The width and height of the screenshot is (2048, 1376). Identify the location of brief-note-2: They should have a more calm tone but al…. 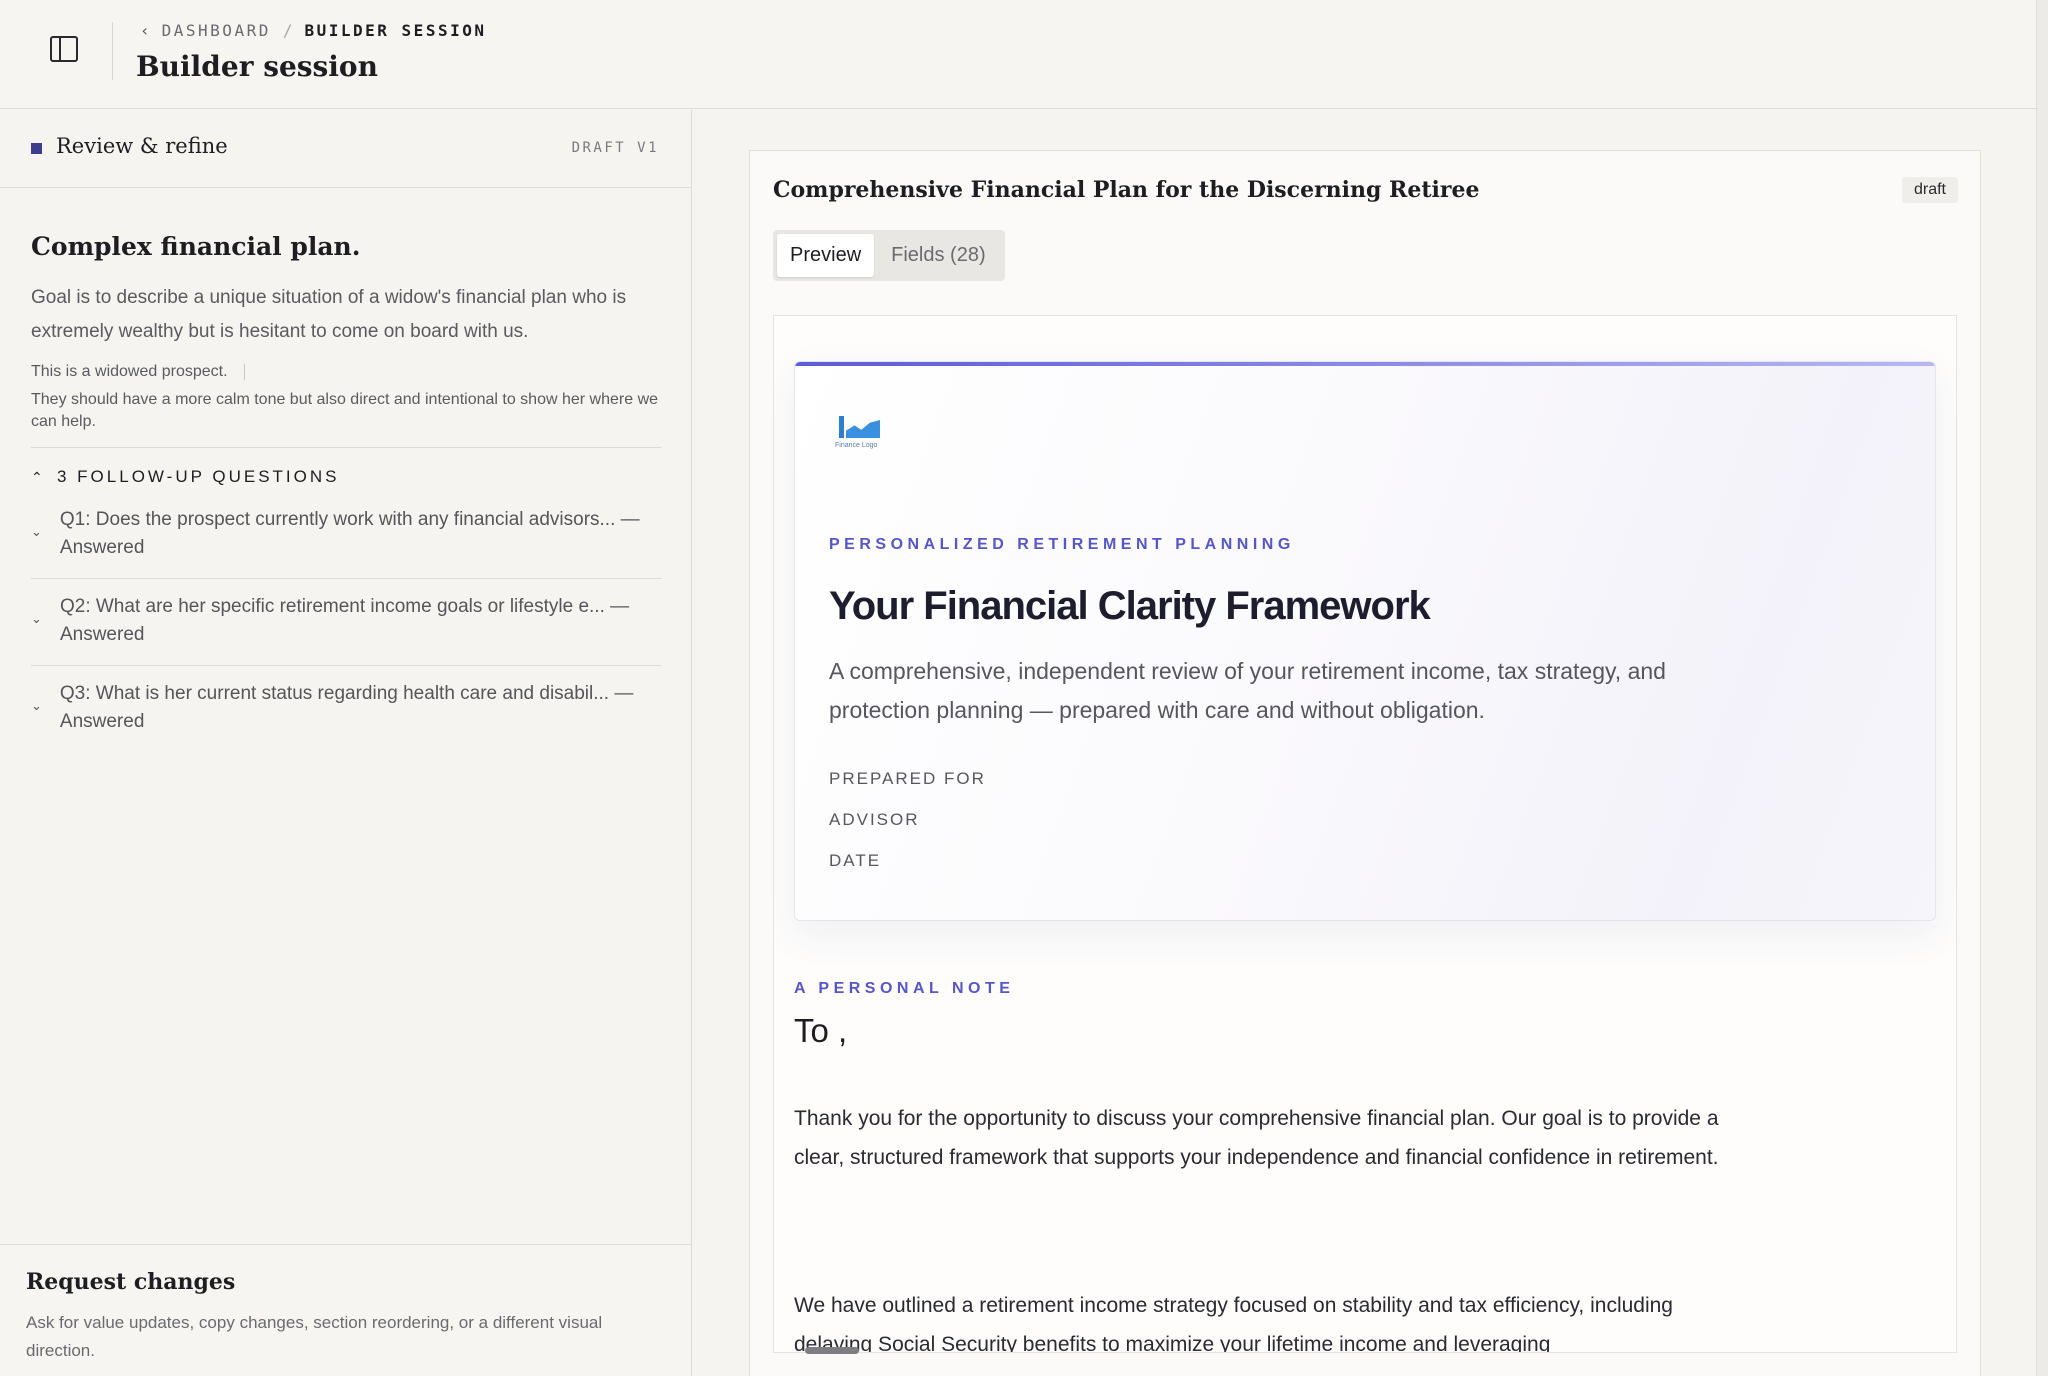
(345, 410).